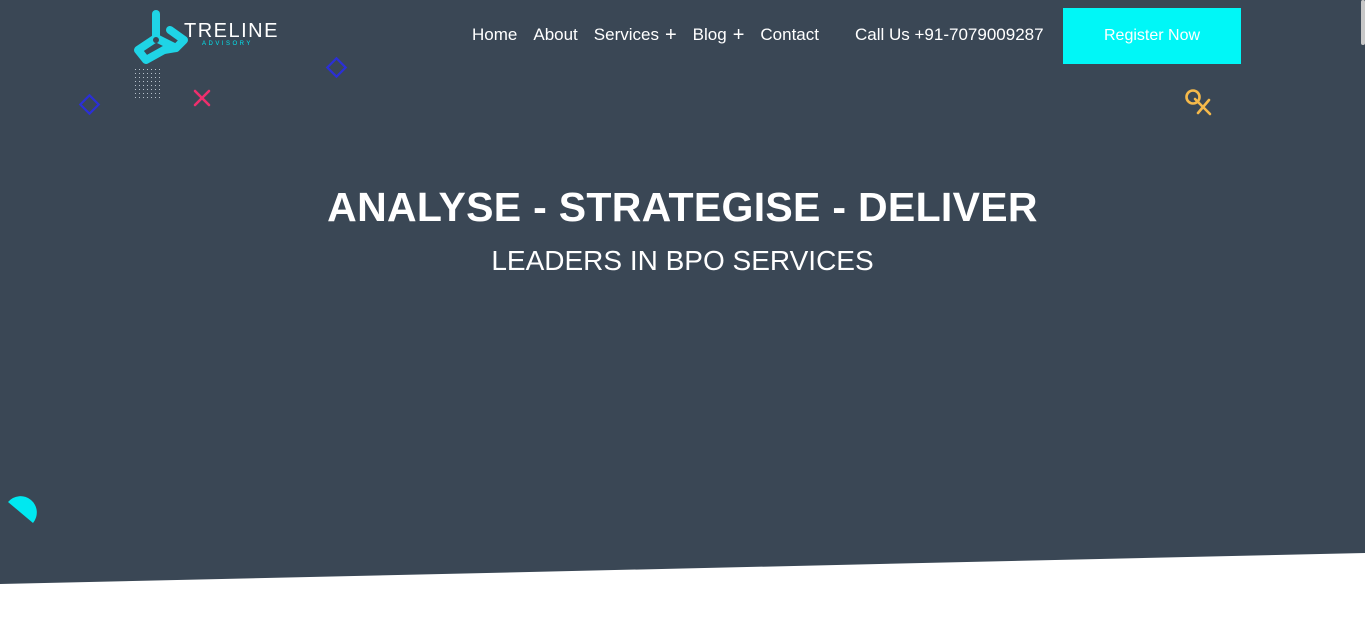 Image resolution: width=1365 pixels, height=626 pixels. I want to click on nav-item-label: About, so click(555, 34).